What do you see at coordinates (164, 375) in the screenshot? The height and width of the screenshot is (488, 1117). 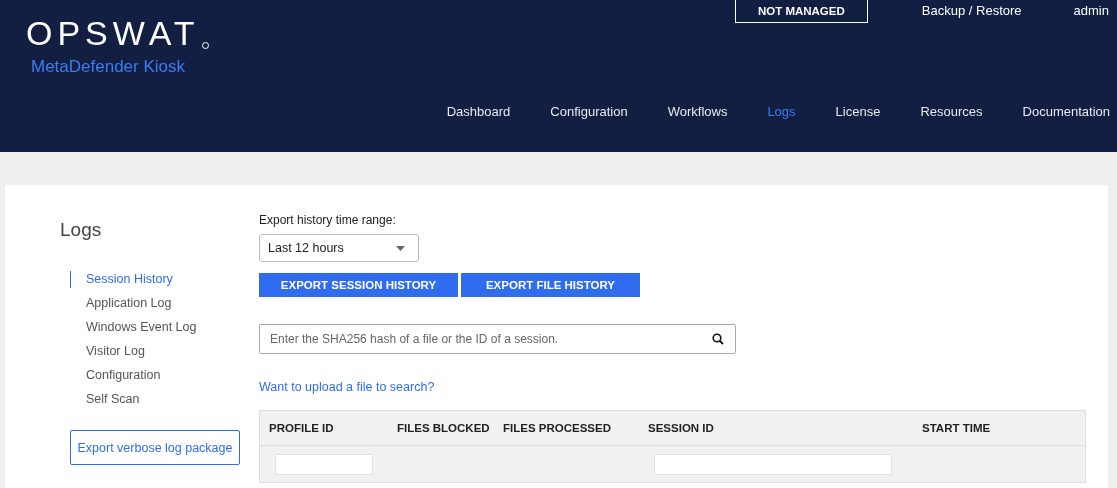 I see `sidebar-item: Configuration` at bounding box center [164, 375].